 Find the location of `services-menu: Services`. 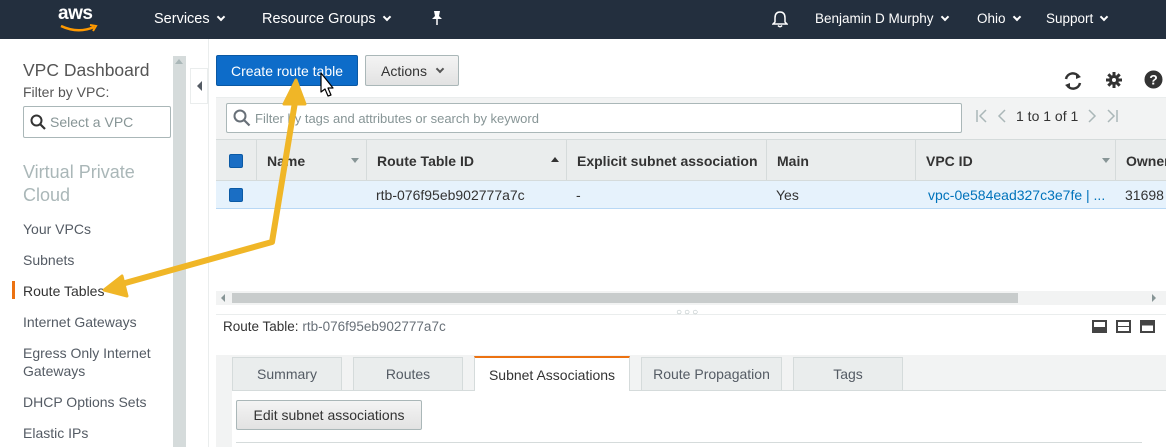

services-menu: Services is located at coordinates (189, 19).